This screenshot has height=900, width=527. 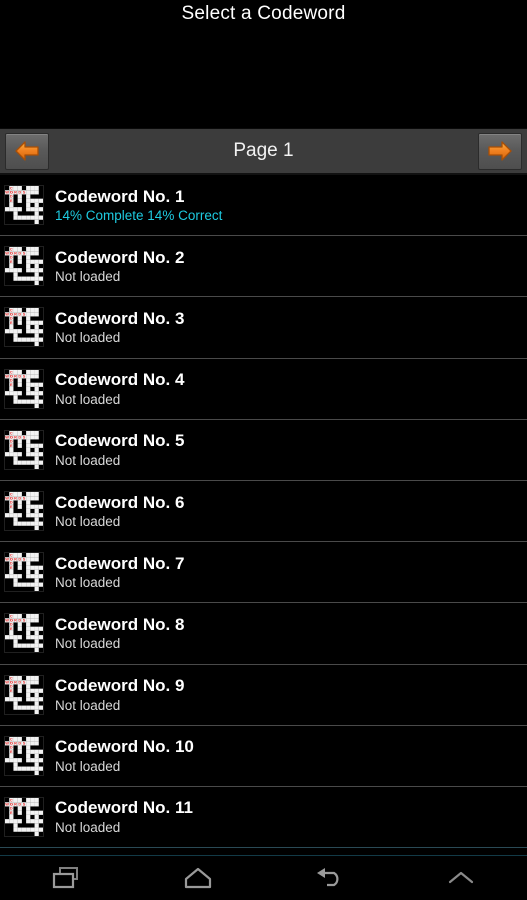 I want to click on page-title: Select a Codeword, so click(x=263, y=13).